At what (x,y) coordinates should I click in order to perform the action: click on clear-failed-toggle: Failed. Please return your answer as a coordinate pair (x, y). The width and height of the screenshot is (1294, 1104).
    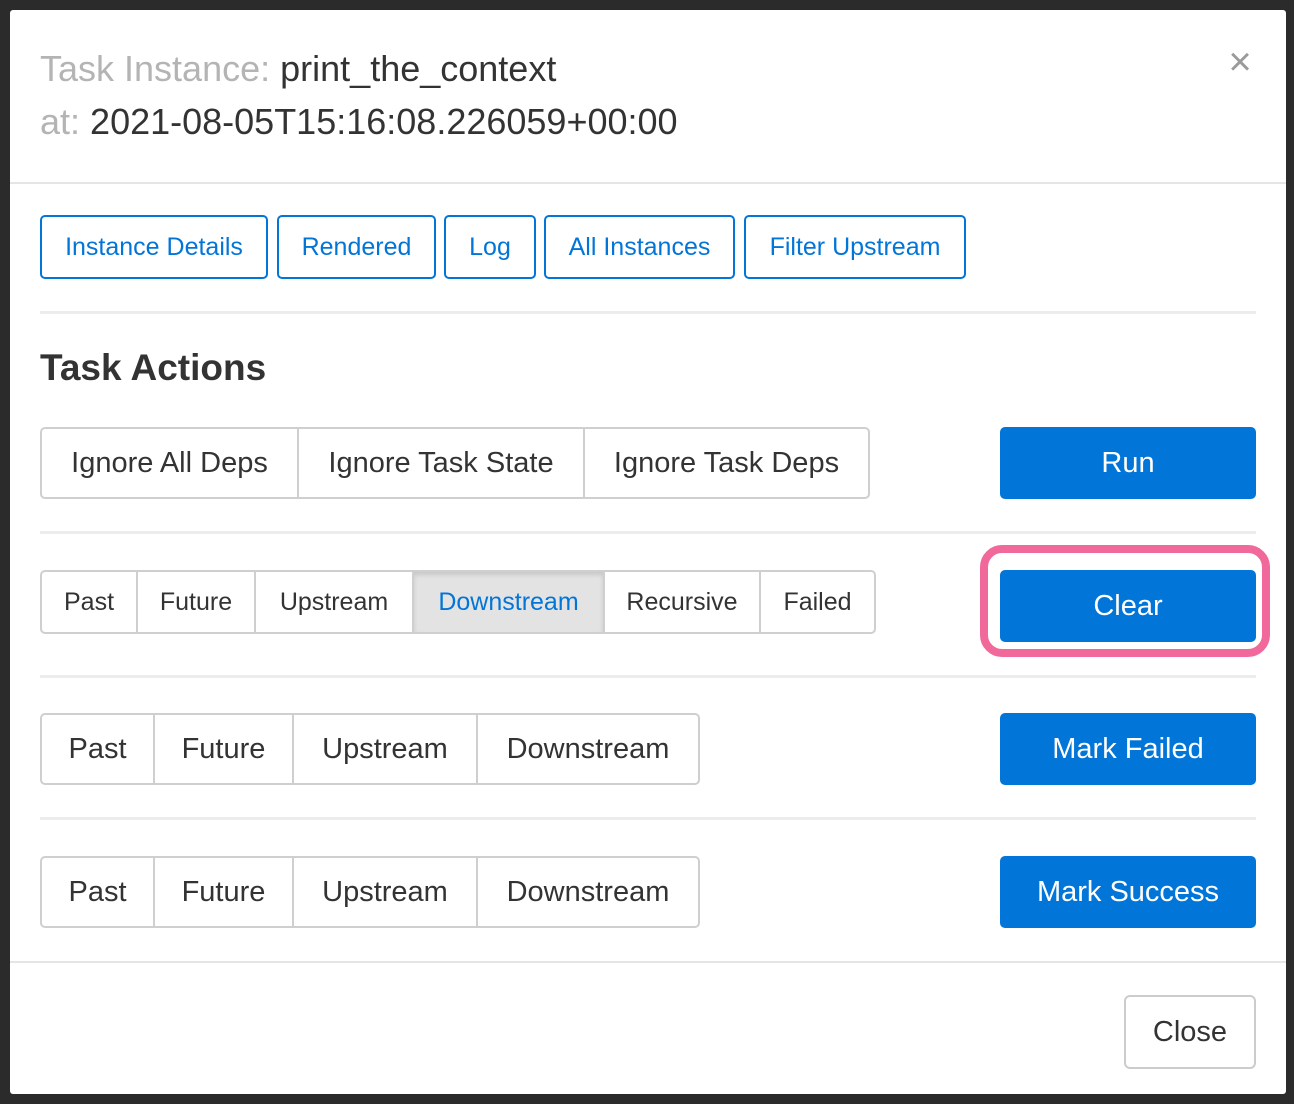
    Looking at the image, I should click on (817, 602).